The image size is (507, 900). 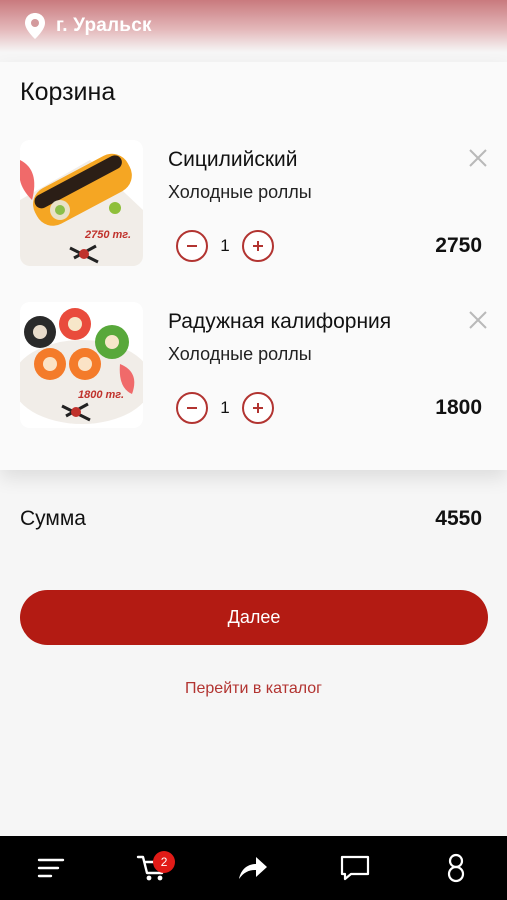 I want to click on city-selector: г. Уральск, so click(x=104, y=26).